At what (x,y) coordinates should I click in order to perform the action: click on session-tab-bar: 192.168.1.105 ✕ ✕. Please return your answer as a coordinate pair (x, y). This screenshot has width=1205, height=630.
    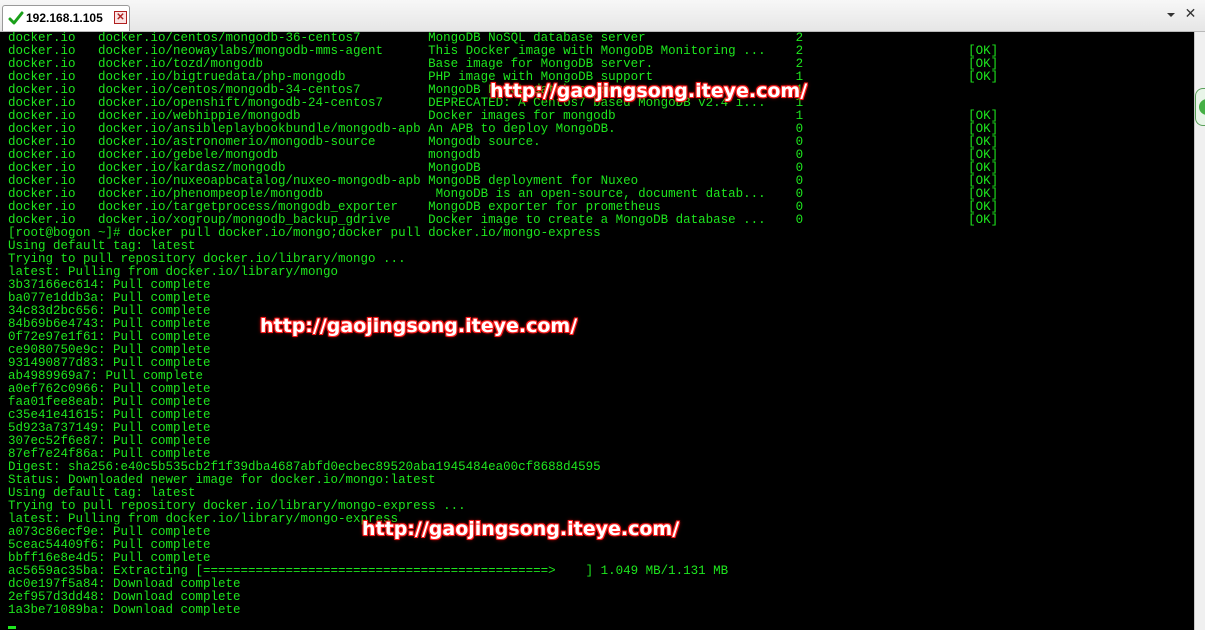
    Looking at the image, I should click on (602, 16).